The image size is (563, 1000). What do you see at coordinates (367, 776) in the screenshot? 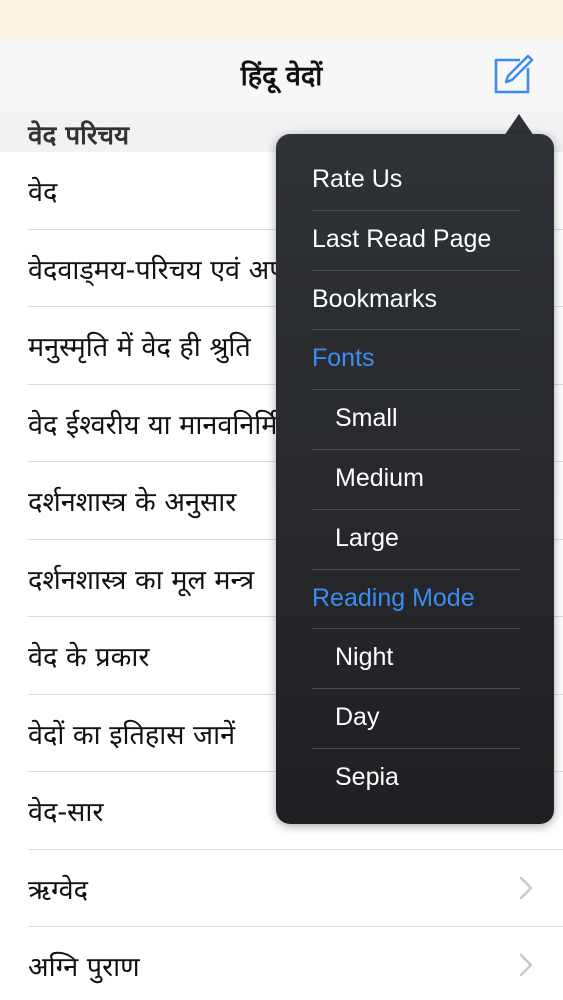
I see `menu-item-label: Sepia` at bounding box center [367, 776].